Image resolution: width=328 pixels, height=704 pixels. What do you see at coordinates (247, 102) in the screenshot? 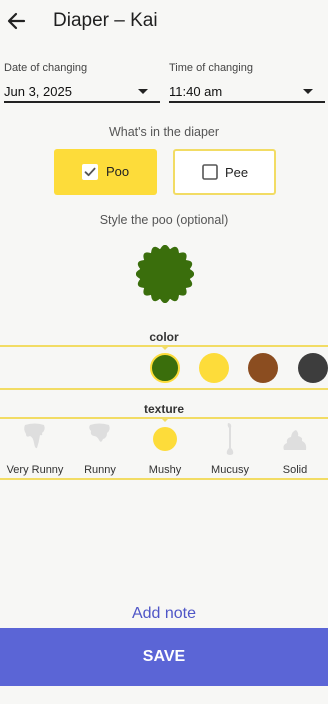
I see `time-field-underline` at bounding box center [247, 102].